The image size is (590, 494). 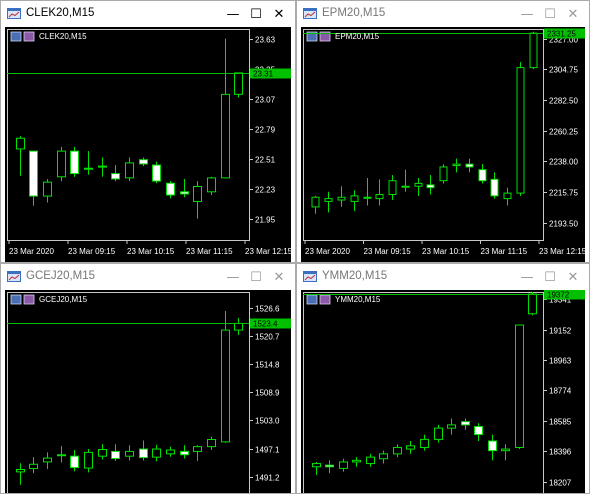 What do you see at coordinates (265, 324) in the screenshot?
I see `current-price-label: 1523.4` at bounding box center [265, 324].